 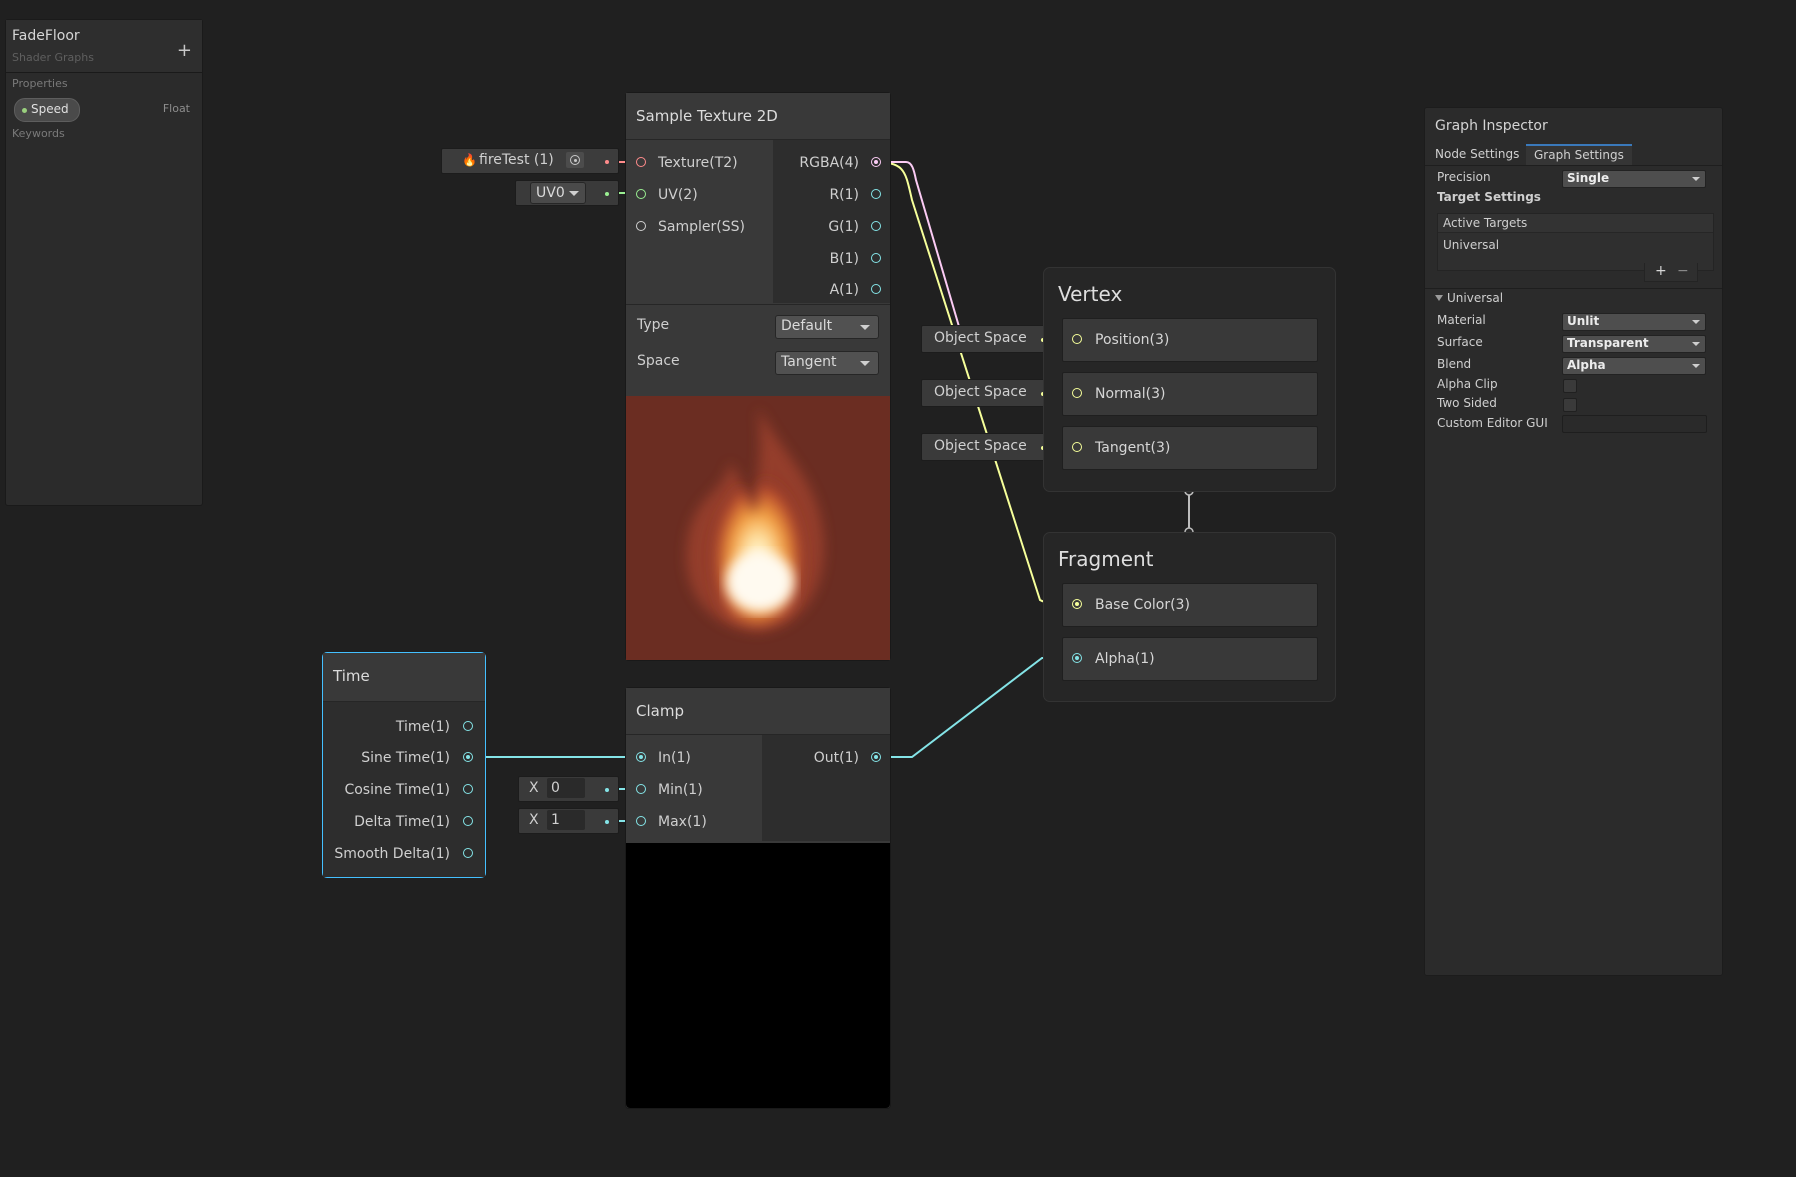 What do you see at coordinates (1634, 322) in the screenshot?
I see `material-dropdown: Unlit` at bounding box center [1634, 322].